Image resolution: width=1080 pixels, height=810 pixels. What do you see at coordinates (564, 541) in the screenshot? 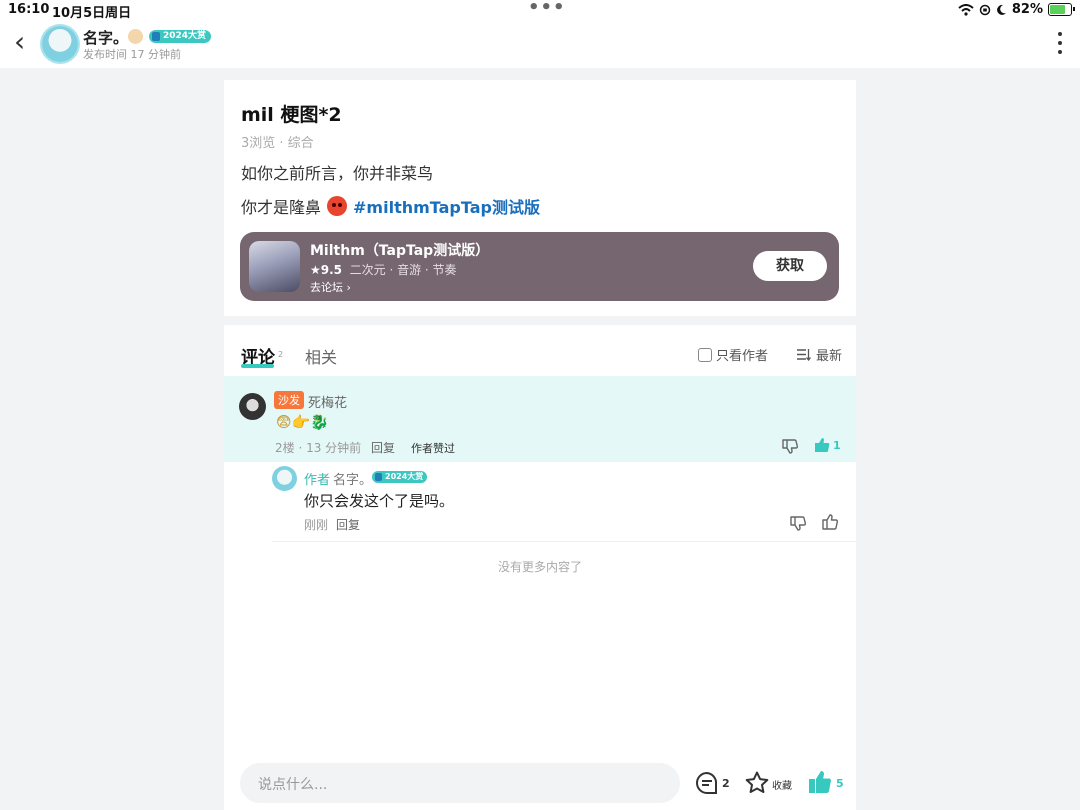
I see `divider` at bounding box center [564, 541].